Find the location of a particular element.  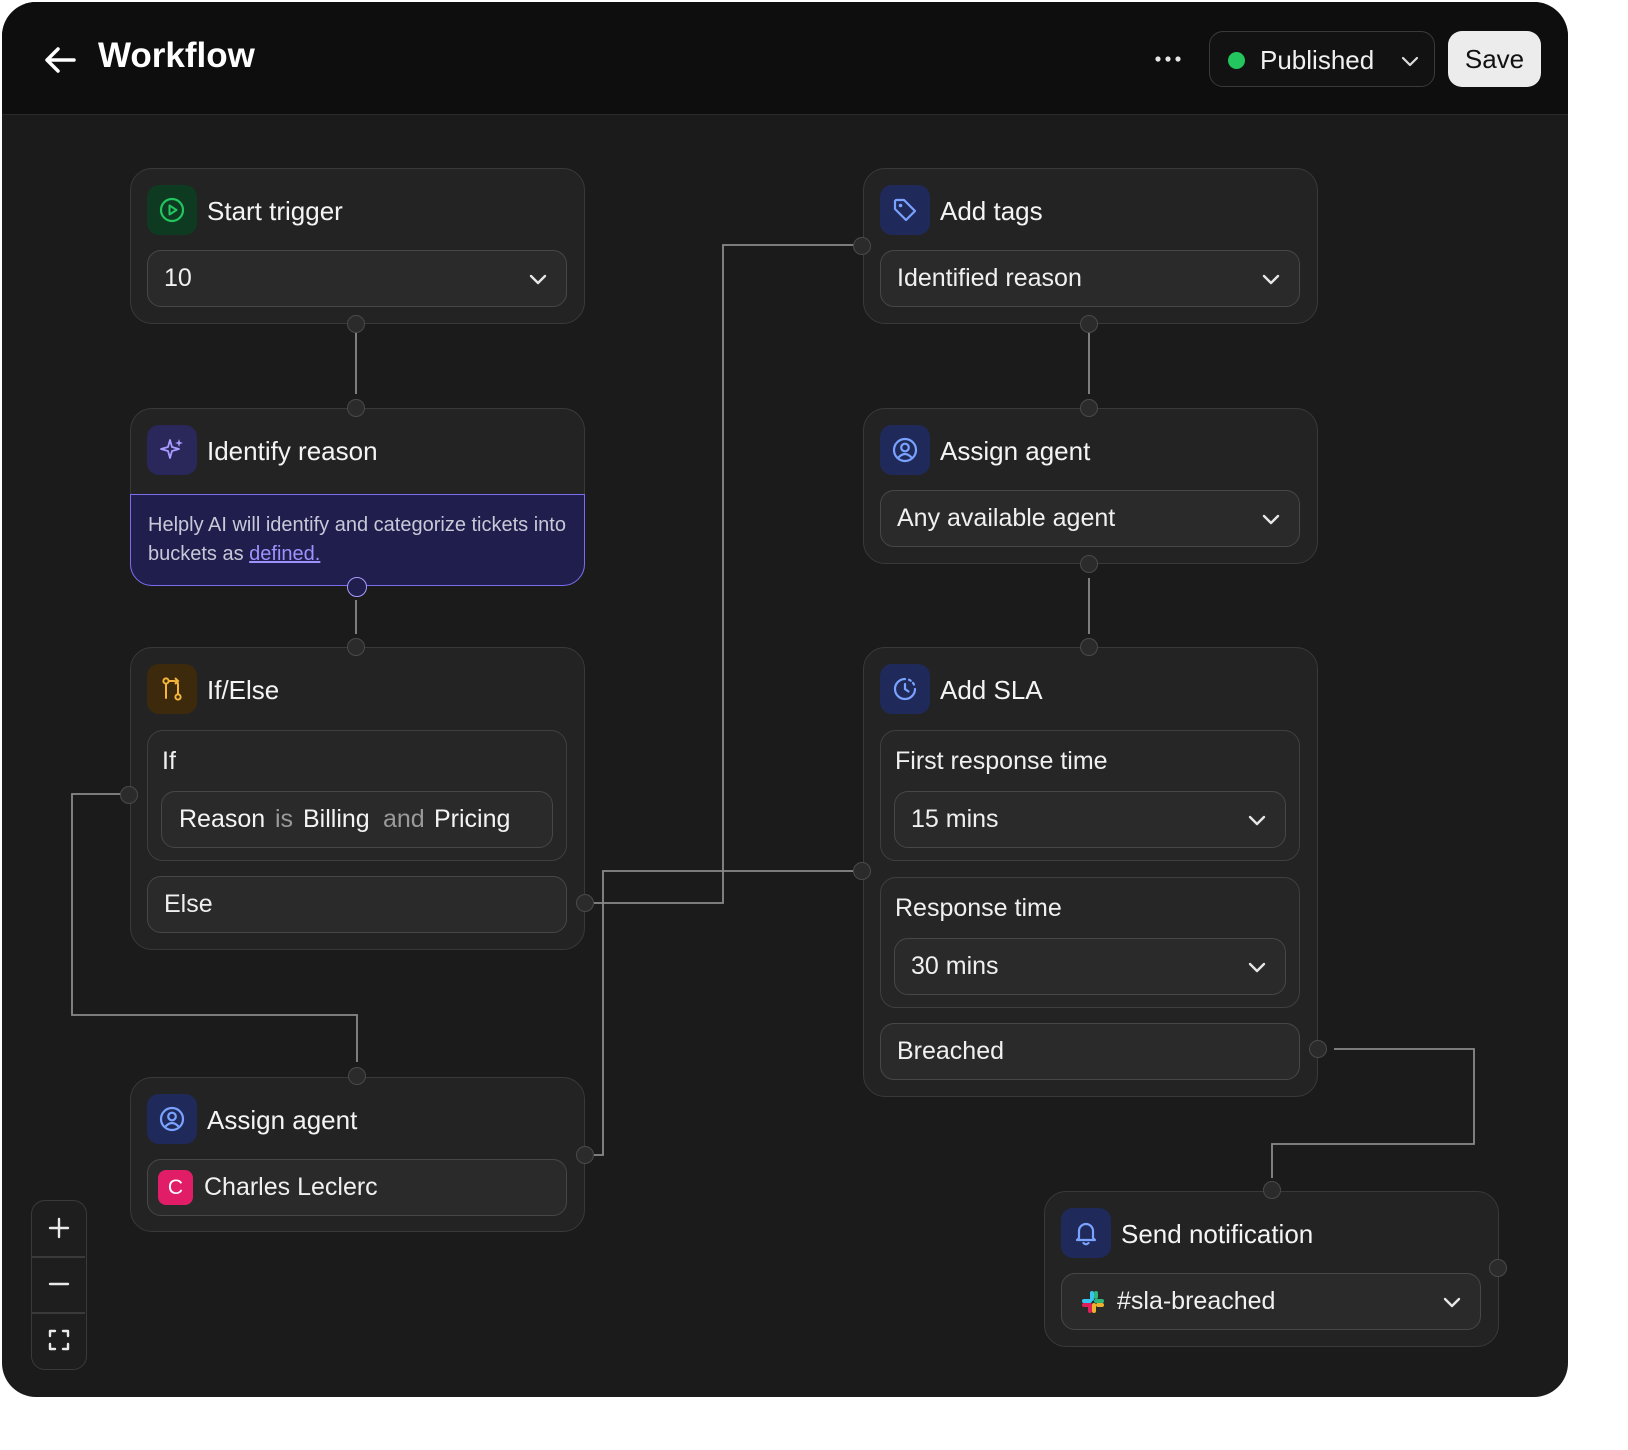

agent-name: Charles Leclerc is located at coordinates (291, 1187).